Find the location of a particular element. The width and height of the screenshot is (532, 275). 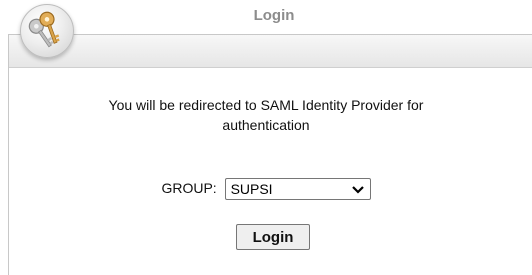

group-select-value: SUPSI is located at coordinates (251, 189).